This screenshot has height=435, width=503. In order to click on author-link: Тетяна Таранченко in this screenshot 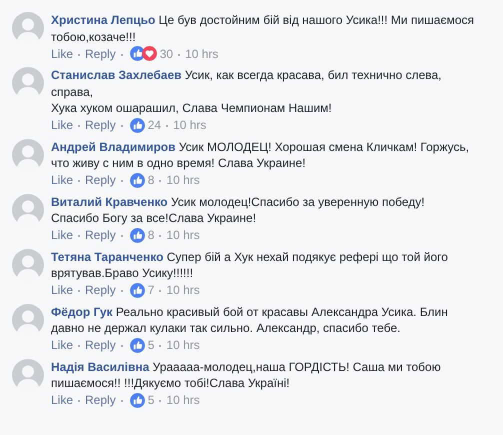, I will do `click(107, 257)`.